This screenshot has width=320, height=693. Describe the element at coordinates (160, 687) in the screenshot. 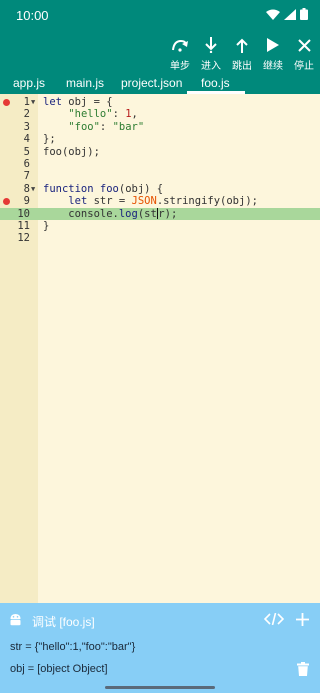

I see `home-indicator` at that location.